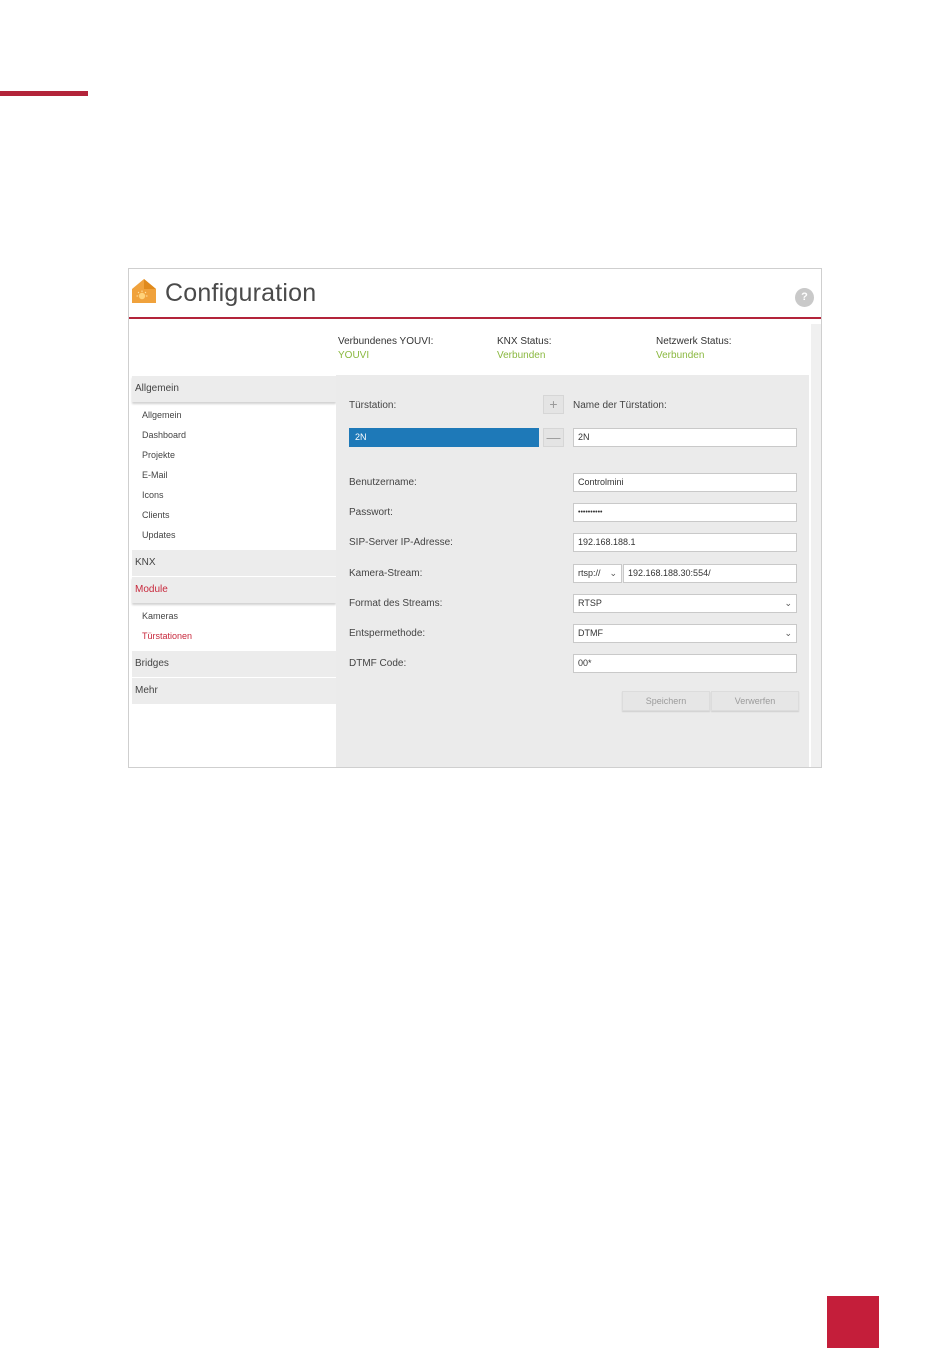 The width and height of the screenshot is (950, 1348). I want to click on app-title: Configuration, so click(241, 293).